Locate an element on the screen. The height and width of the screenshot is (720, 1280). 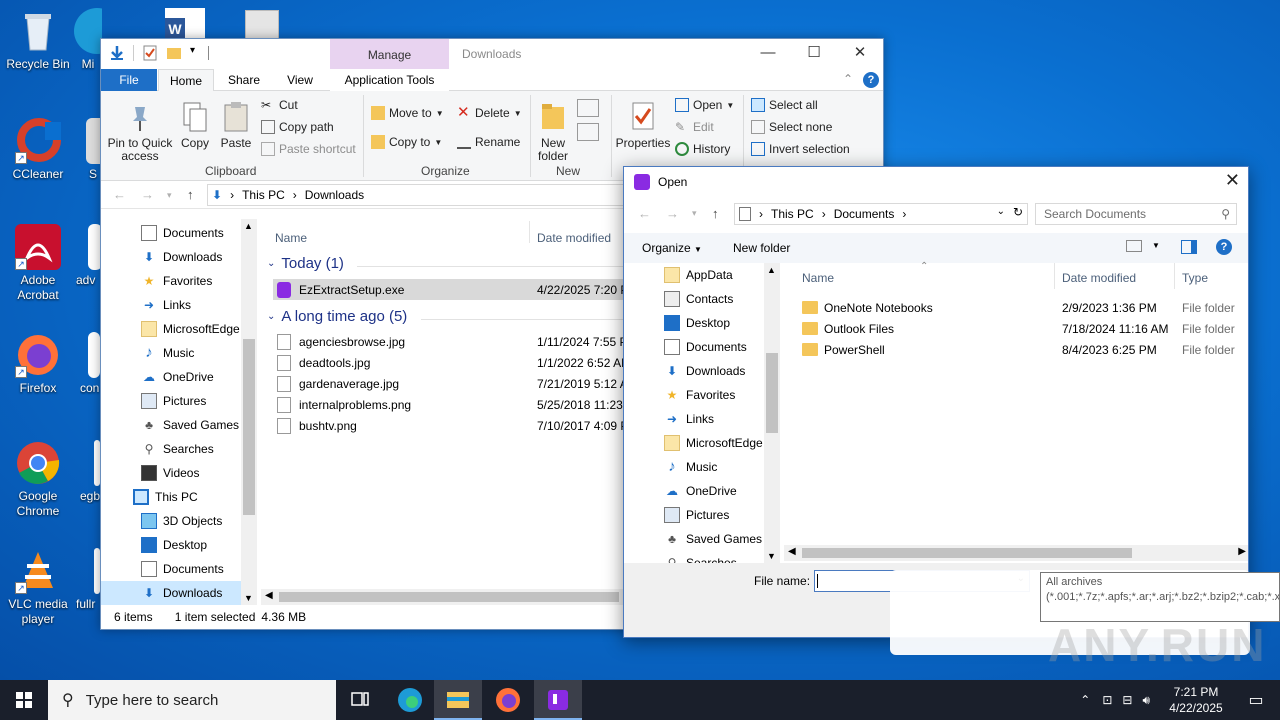
customize-qat-icon: ▾ is located at coordinates (195, 53).